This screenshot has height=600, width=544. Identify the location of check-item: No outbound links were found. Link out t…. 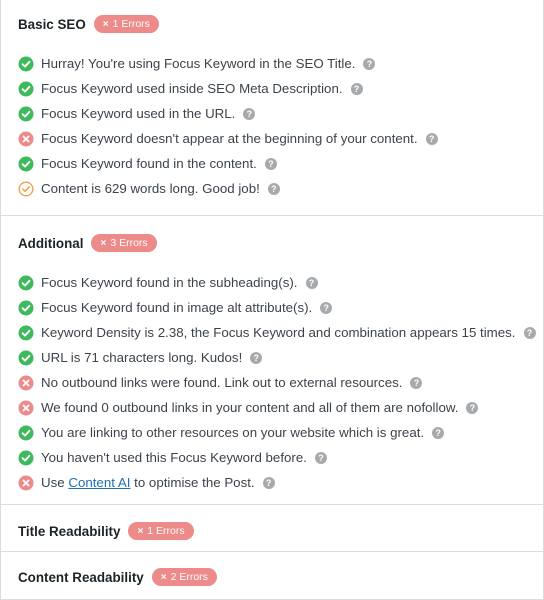
(280, 382).